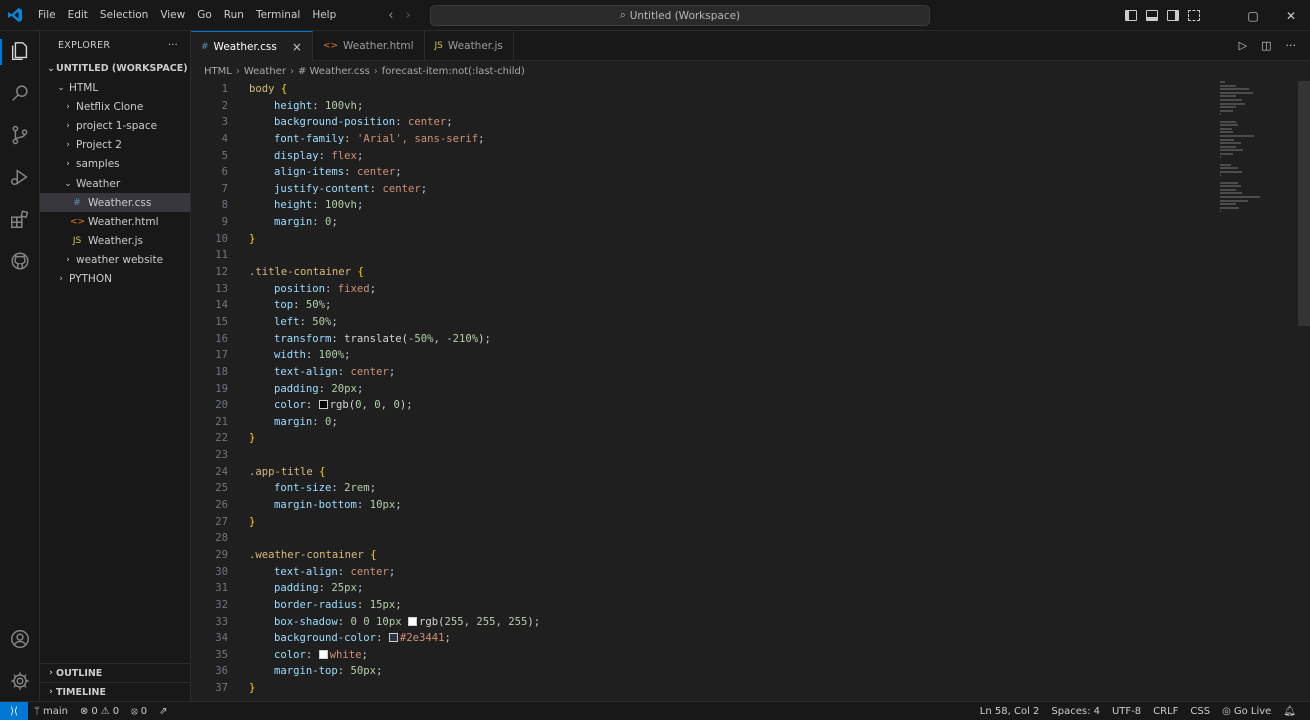  I want to click on tree-folder: ⌄ HTML, so click(115, 87).